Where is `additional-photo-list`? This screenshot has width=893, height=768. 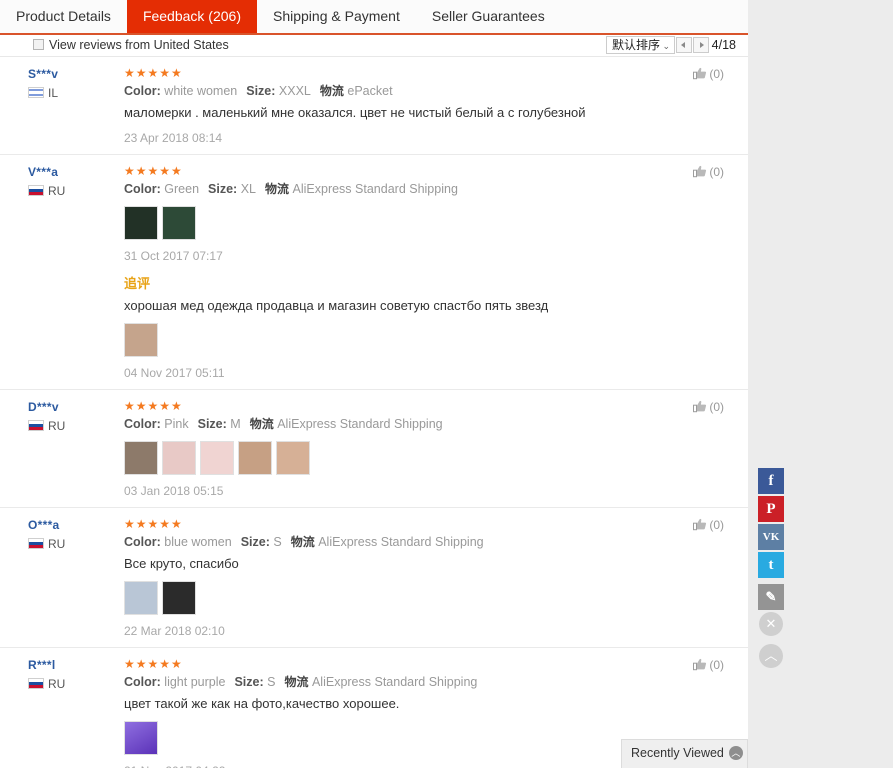
additional-photo-list is located at coordinates (424, 340).